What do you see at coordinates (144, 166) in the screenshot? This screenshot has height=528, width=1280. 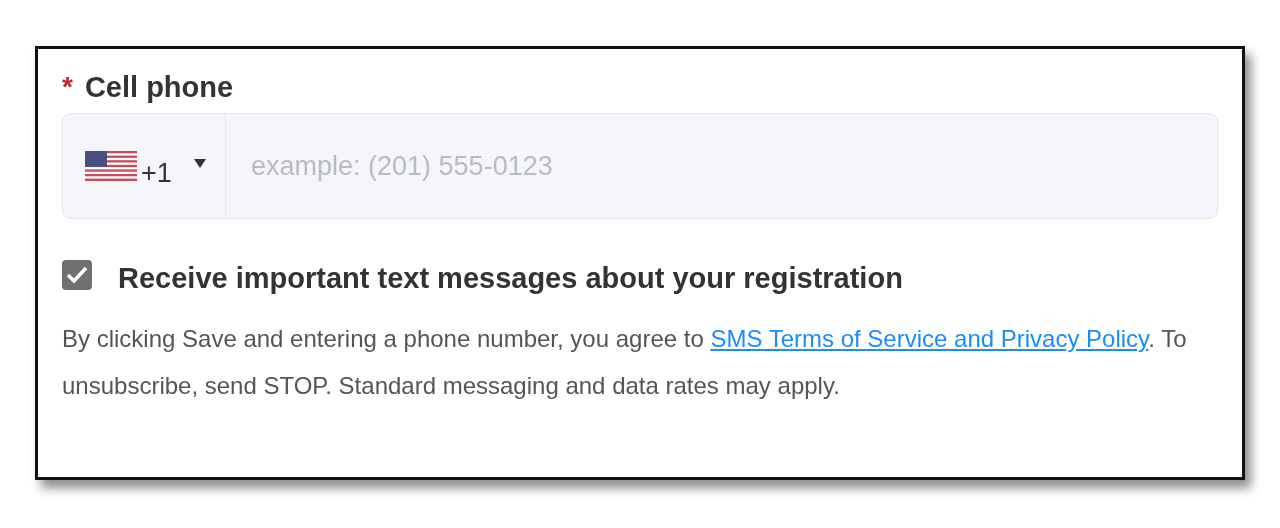 I see `country-code-dropdown: +1` at bounding box center [144, 166].